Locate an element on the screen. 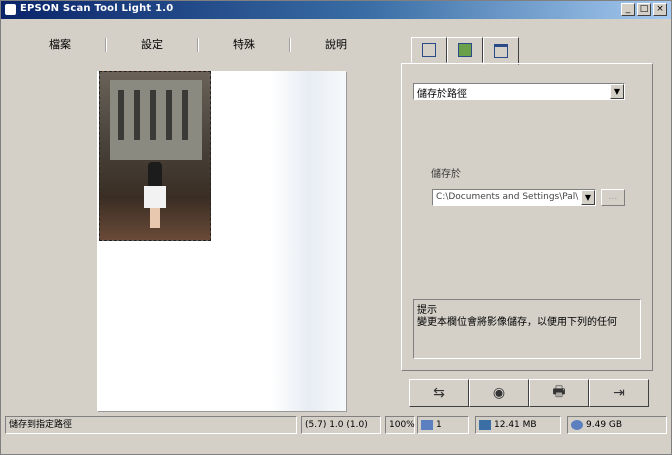 This screenshot has height=455, width=672. tab-scan-settings is located at coordinates (429, 50).